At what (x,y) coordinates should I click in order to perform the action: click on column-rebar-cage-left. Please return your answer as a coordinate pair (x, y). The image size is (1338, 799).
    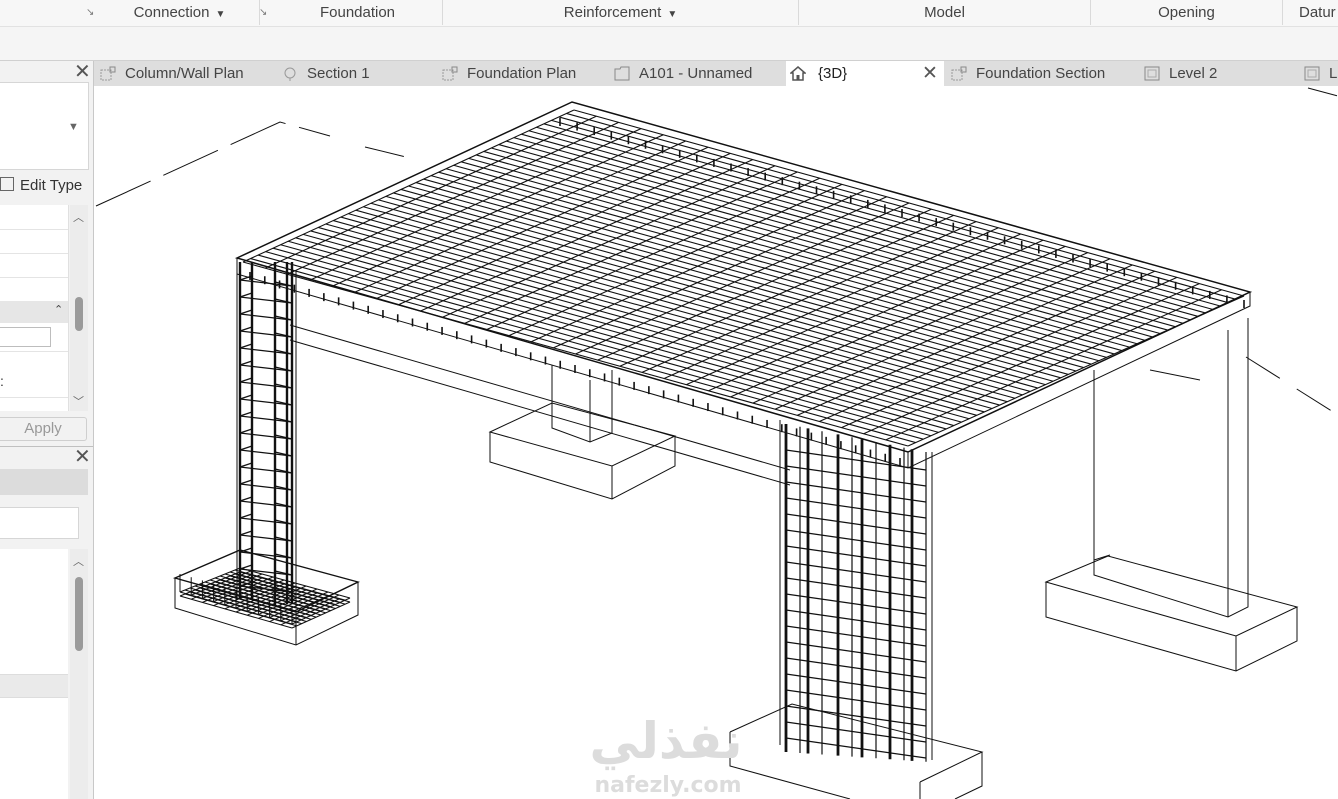
    Looking at the image, I should click on (266, 433).